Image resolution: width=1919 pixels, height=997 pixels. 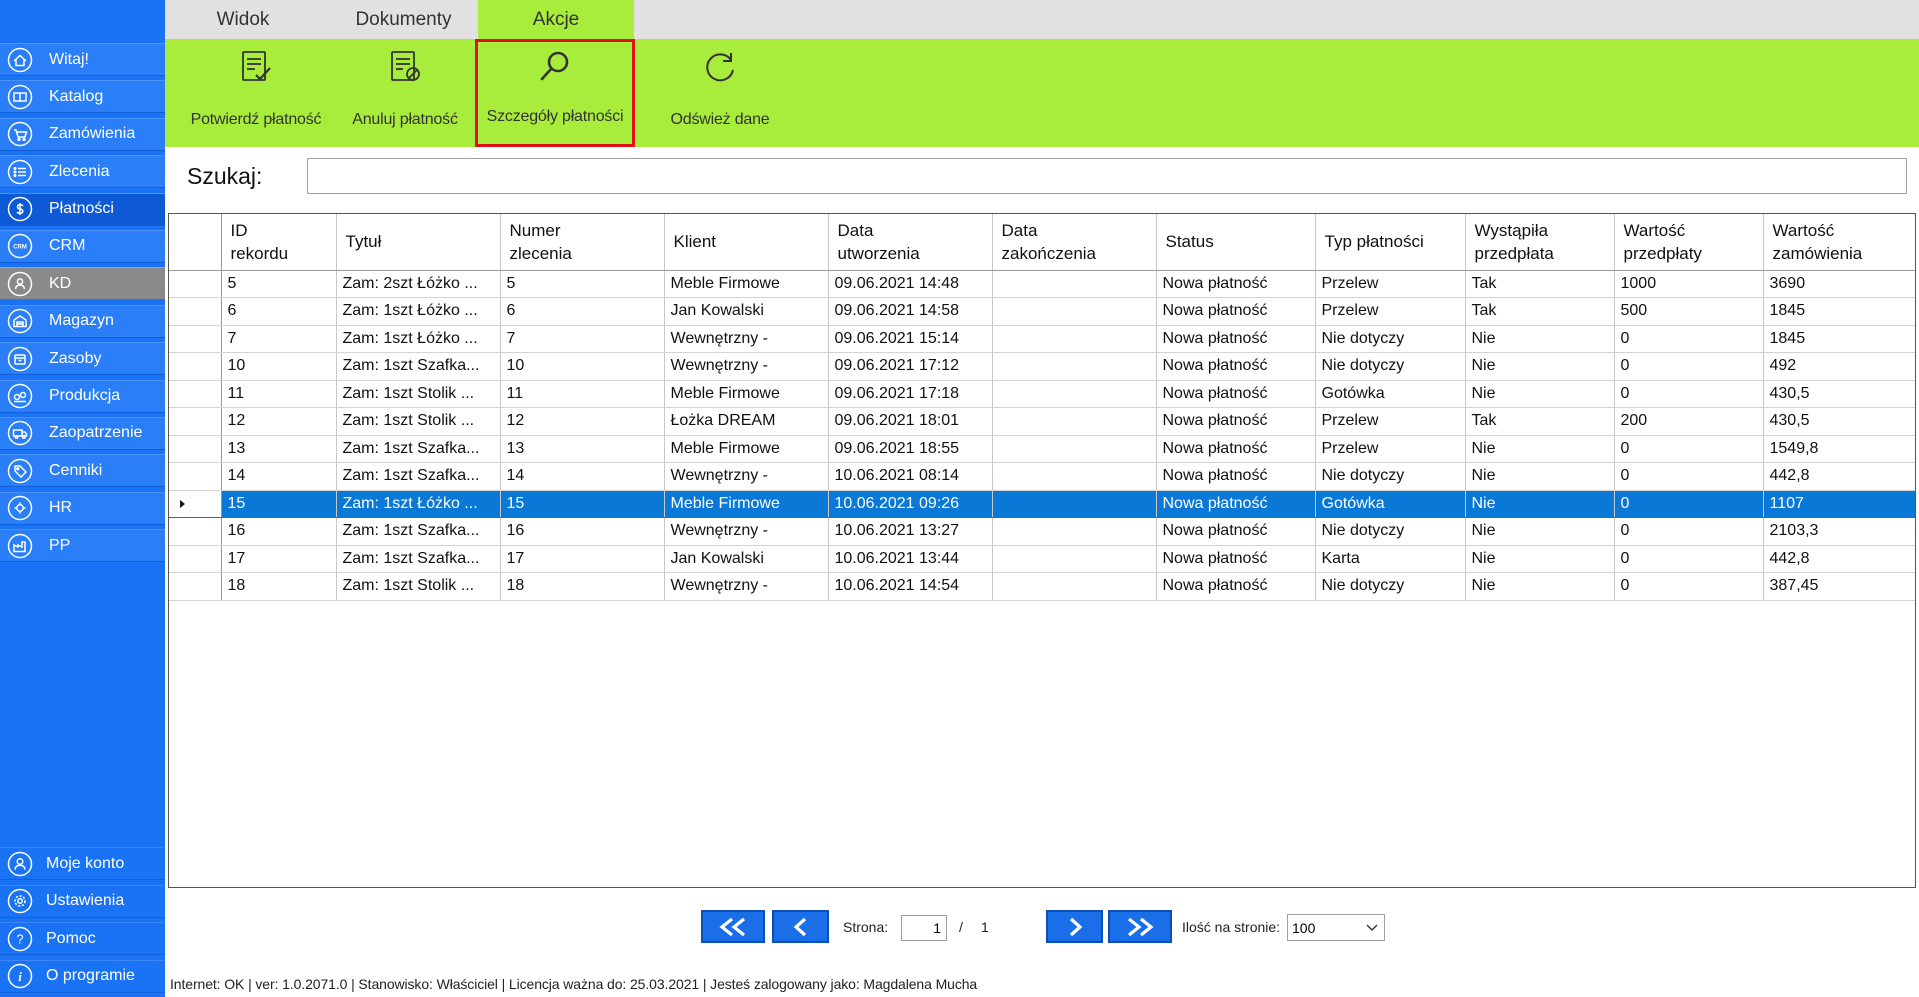 I want to click on sidebar-item-label: Moje konto, so click(x=85, y=863).